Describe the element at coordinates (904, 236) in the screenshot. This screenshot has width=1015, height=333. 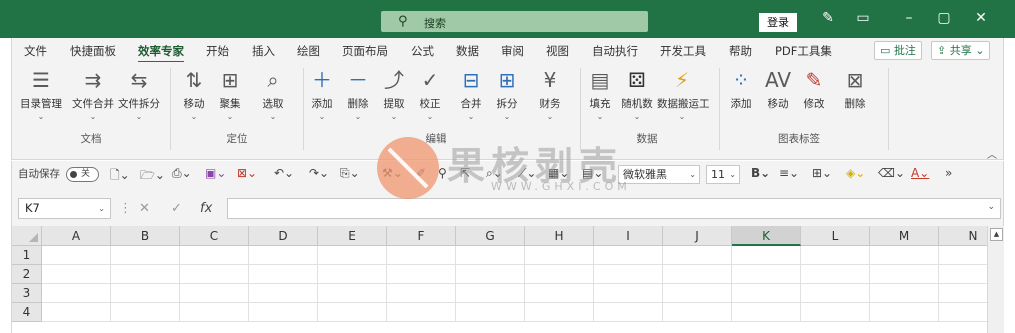
I see `column-header: M` at that location.